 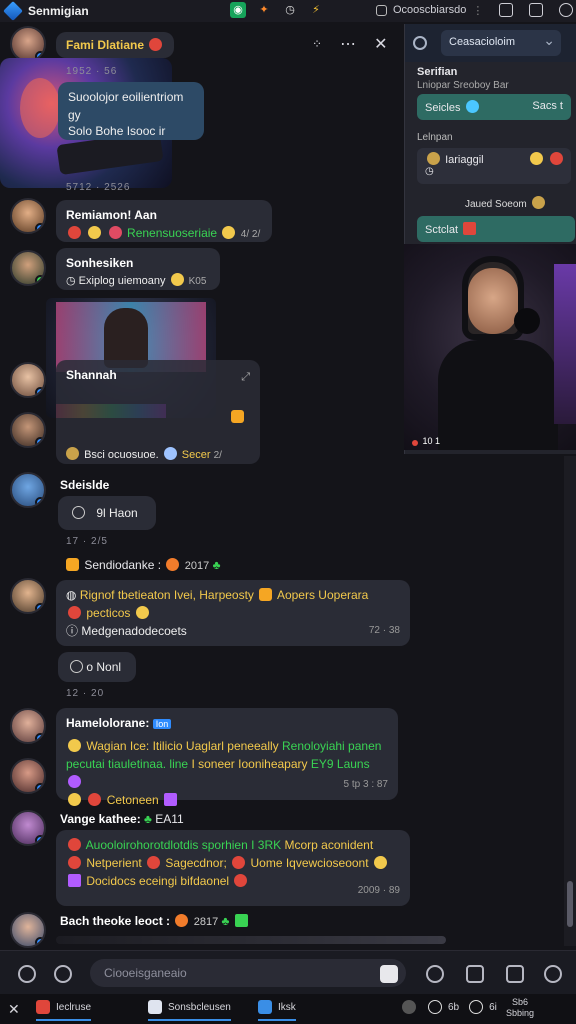 What do you see at coordinates (553, 974) in the screenshot?
I see `microphone-icon` at bounding box center [553, 974].